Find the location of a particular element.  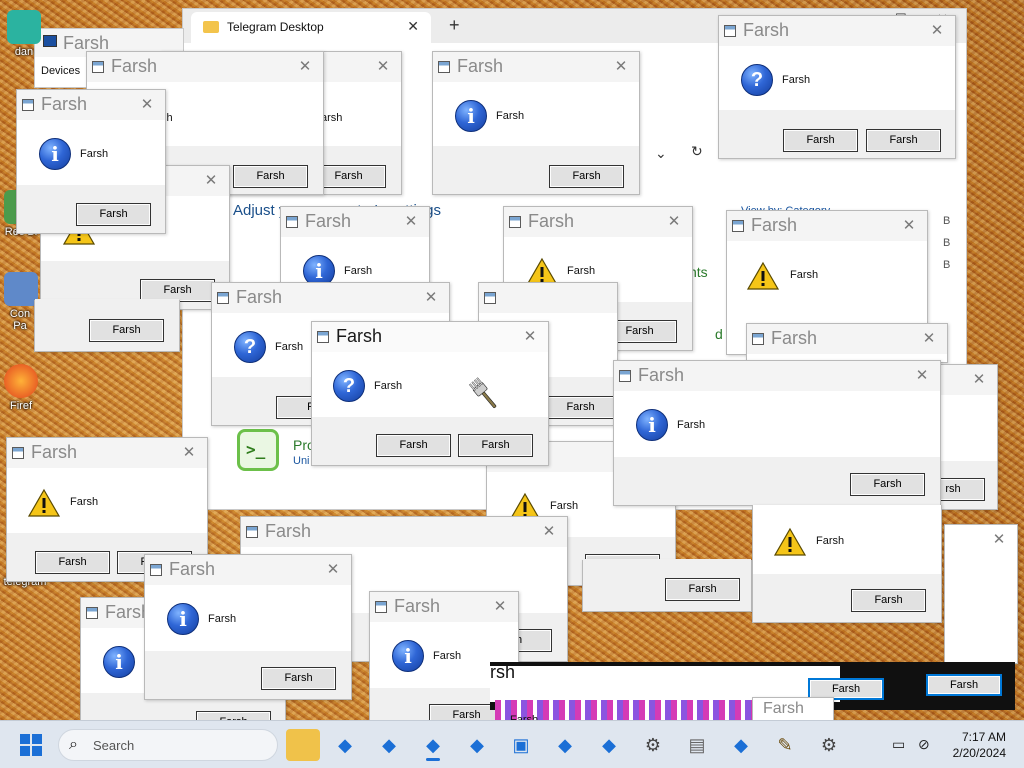

app-taskbar-icon-active: ◆ is located at coordinates (433, 745).